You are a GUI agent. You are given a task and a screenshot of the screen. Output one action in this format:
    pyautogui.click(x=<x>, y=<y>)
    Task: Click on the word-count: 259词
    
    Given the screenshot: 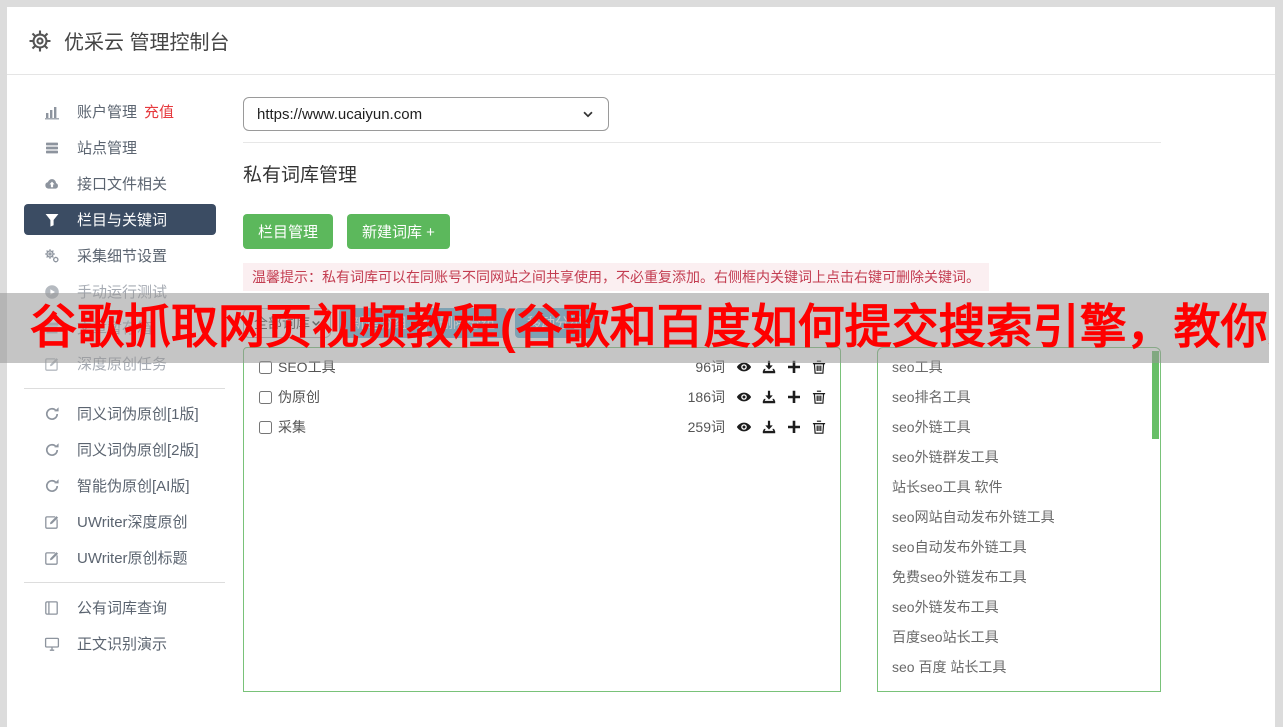 What is the action you would take?
    pyautogui.click(x=706, y=427)
    